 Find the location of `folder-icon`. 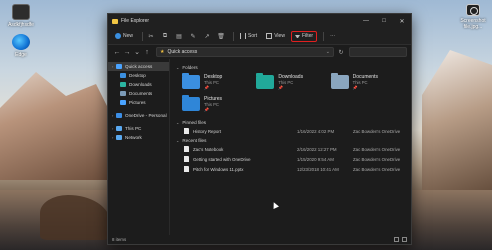

folder-icon is located at coordinates (115, 21).